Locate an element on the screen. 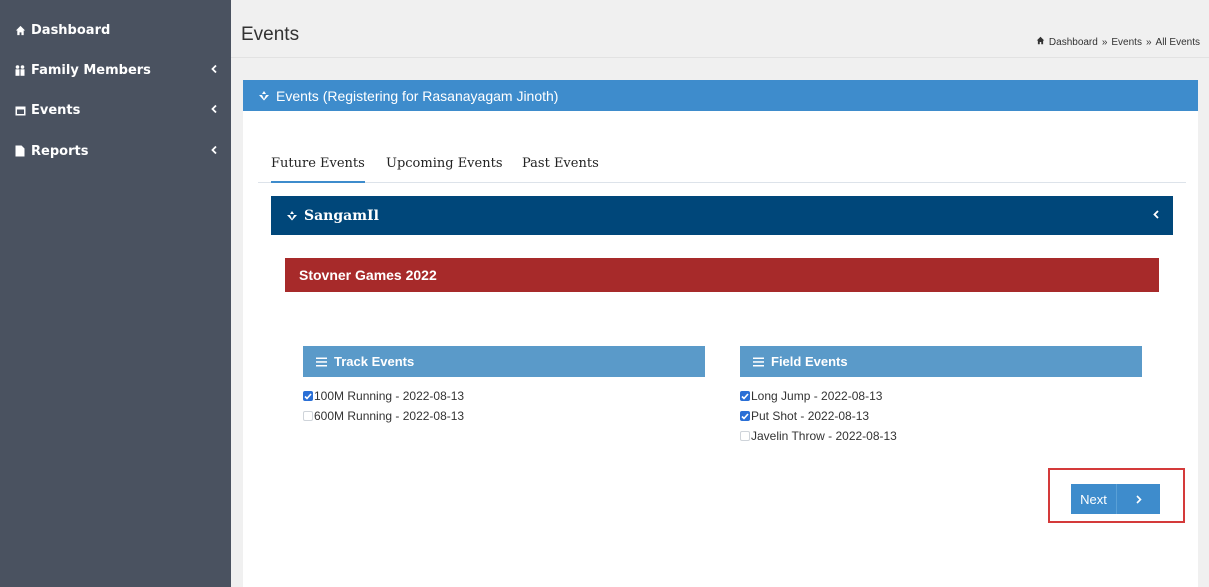 This screenshot has width=1209, height=587. breadcrumb: Dashboard » Events » All Events is located at coordinates (1118, 42).